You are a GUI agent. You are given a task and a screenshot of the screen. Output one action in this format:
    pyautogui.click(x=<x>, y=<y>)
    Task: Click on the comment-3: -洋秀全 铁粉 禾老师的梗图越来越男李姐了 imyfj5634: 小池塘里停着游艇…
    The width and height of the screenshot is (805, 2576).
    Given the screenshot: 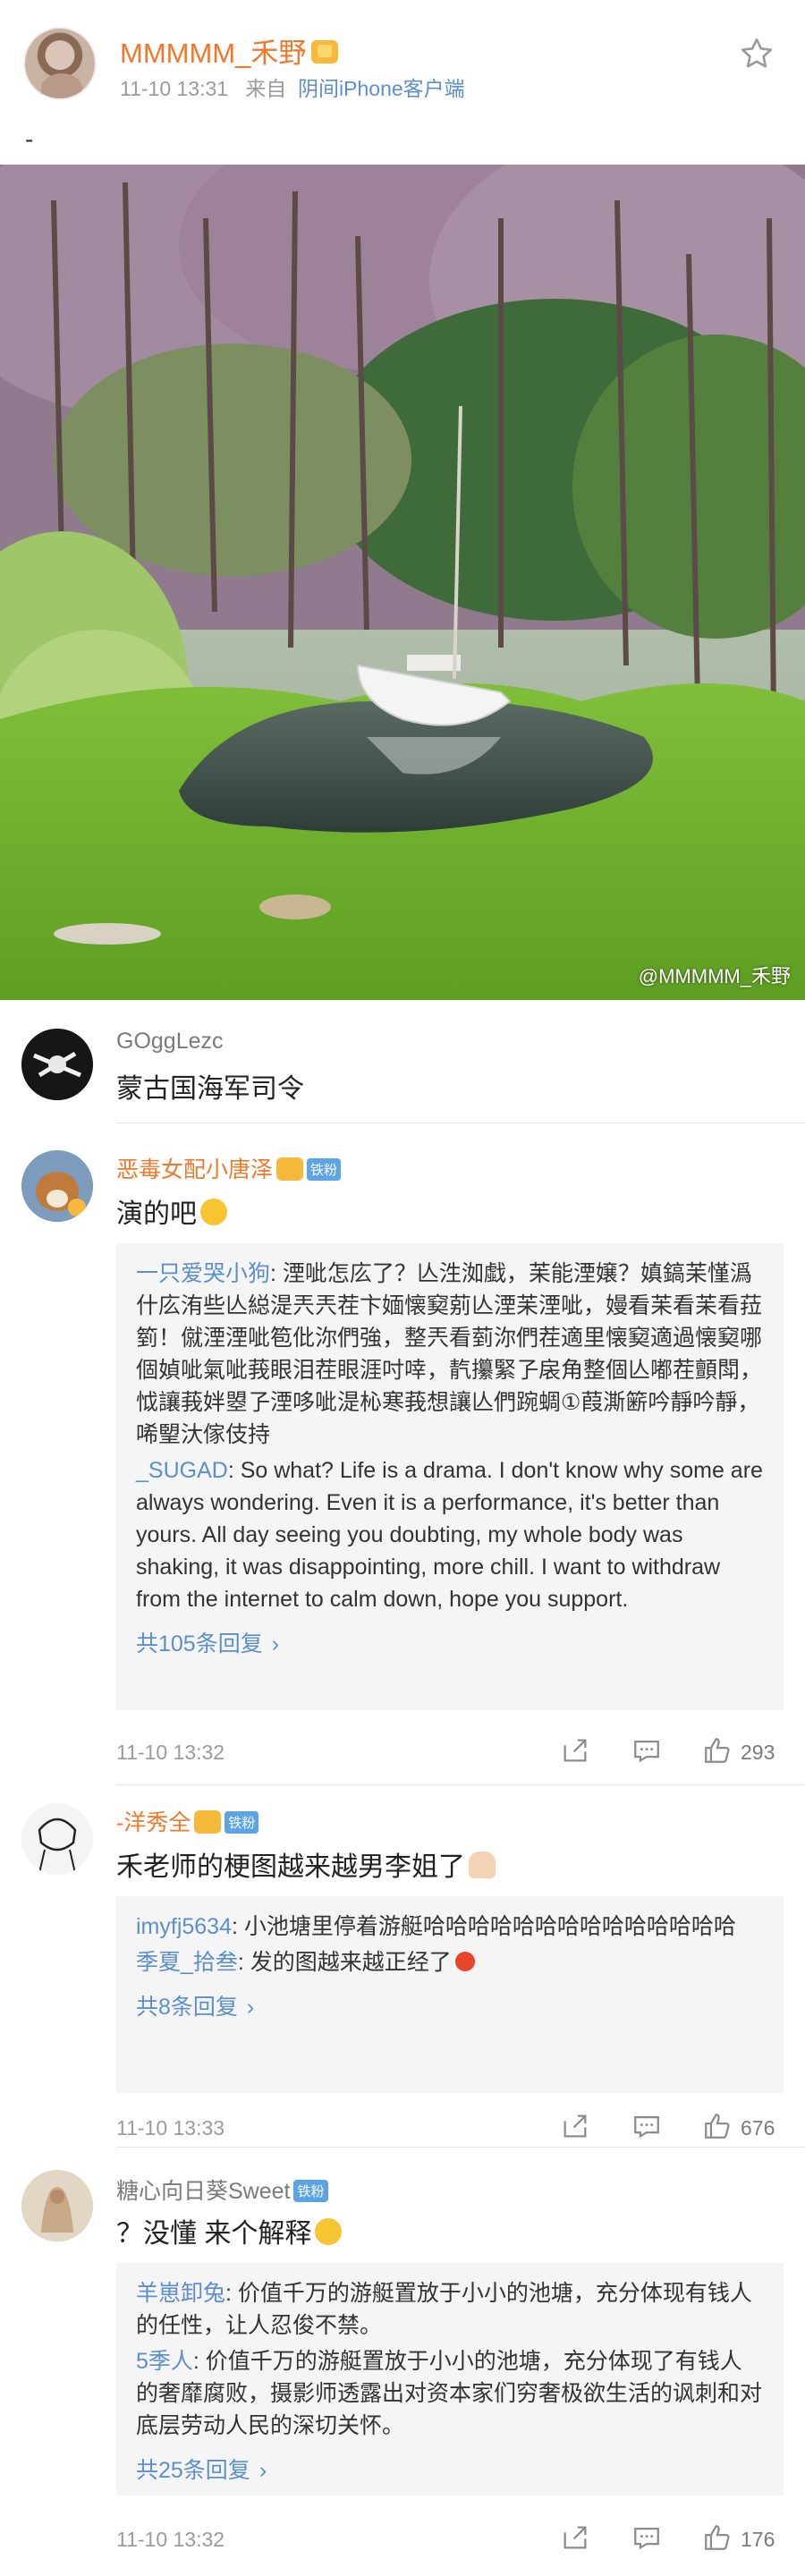 What is the action you would take?
    pyautogui.click(x=402, y=1977)
    